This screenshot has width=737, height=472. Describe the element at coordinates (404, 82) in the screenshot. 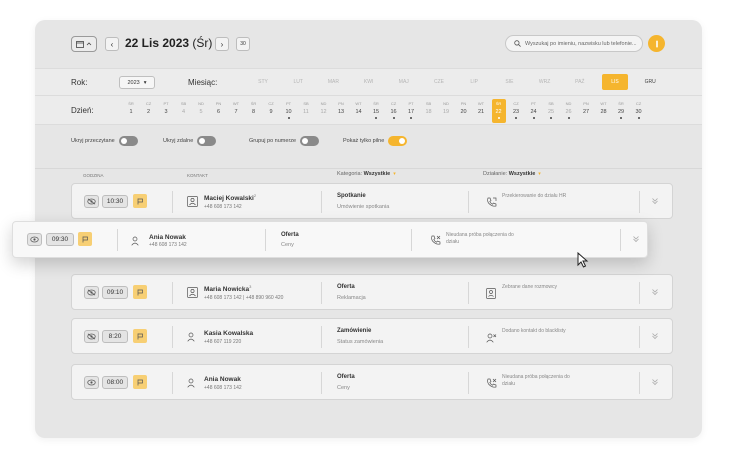

I see `month-4: MAJ` at that location.